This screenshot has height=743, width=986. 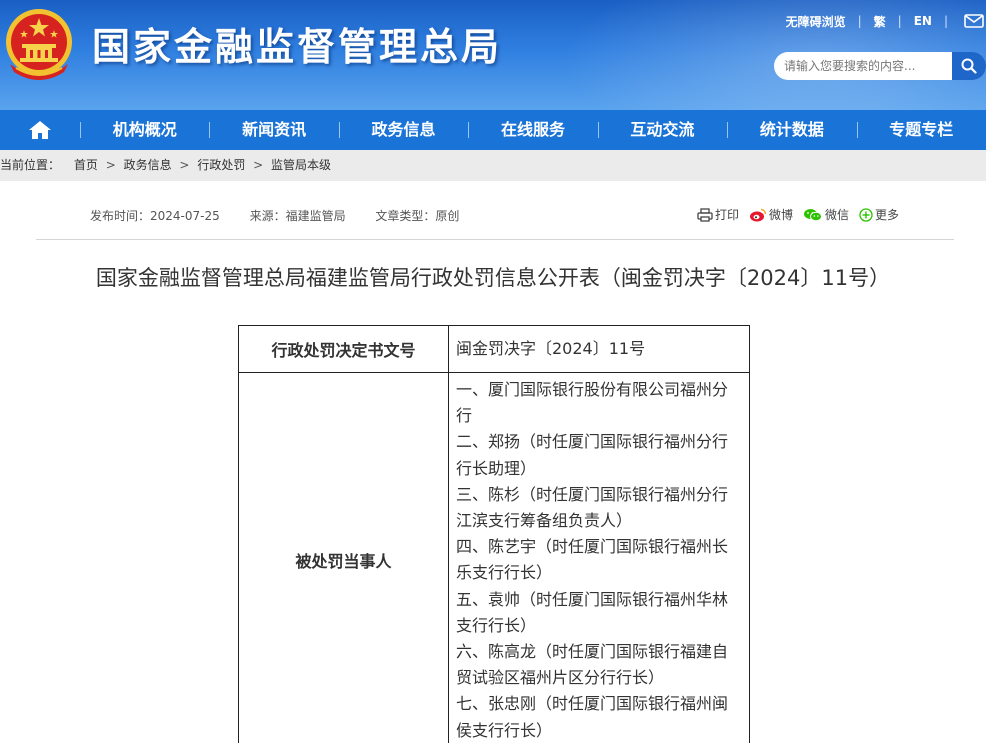 What do you see at coordinates (758, 214) in the screenshot?
I see `weibo-icon` at bounding box center [758, 214].